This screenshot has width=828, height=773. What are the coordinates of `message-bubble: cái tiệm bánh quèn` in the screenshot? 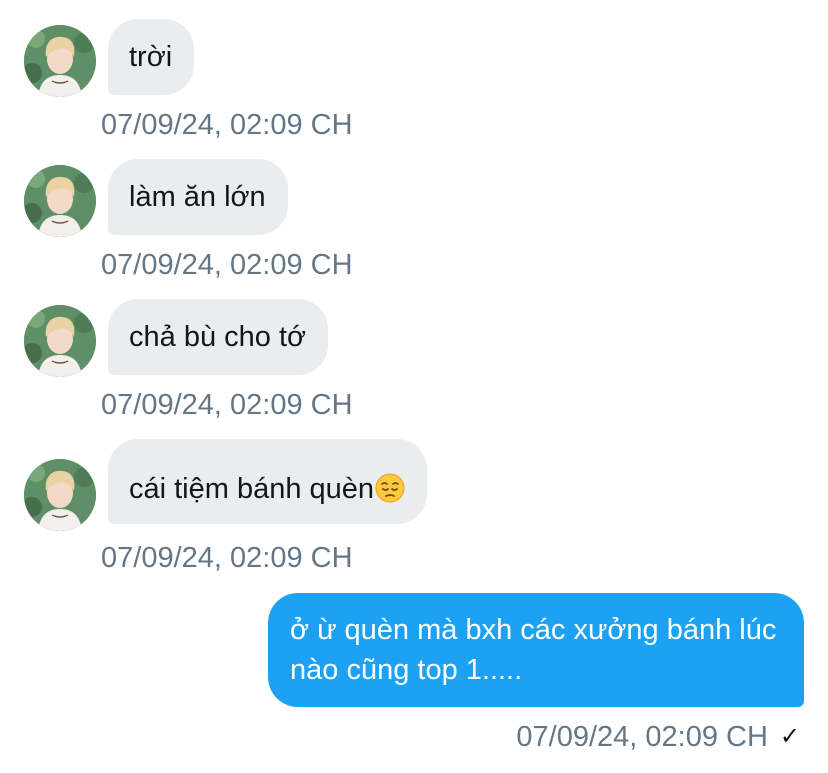 It's located at (268, 481).